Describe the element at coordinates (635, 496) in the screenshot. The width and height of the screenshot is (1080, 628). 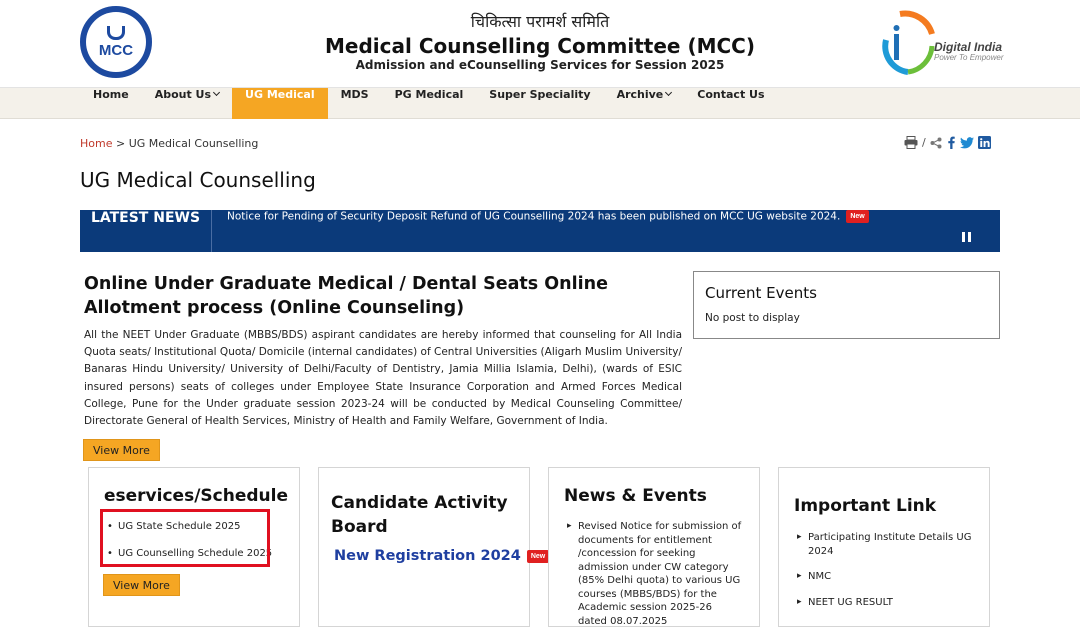
I see `news-events-title: News & Events` at that location.